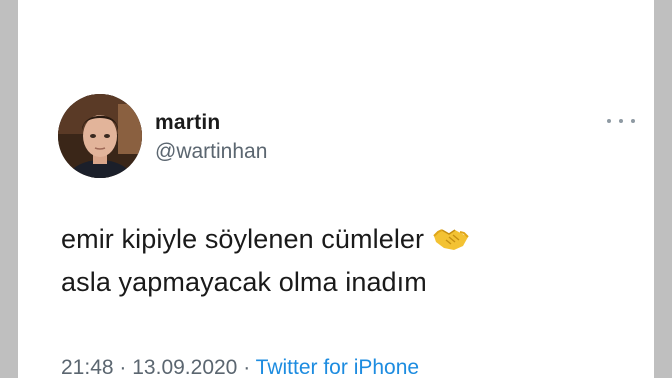 The image size is (672, 378). I want to click on tweet-text-line-1: emir kipiyle söylenen cümleler, so click(341, 239).